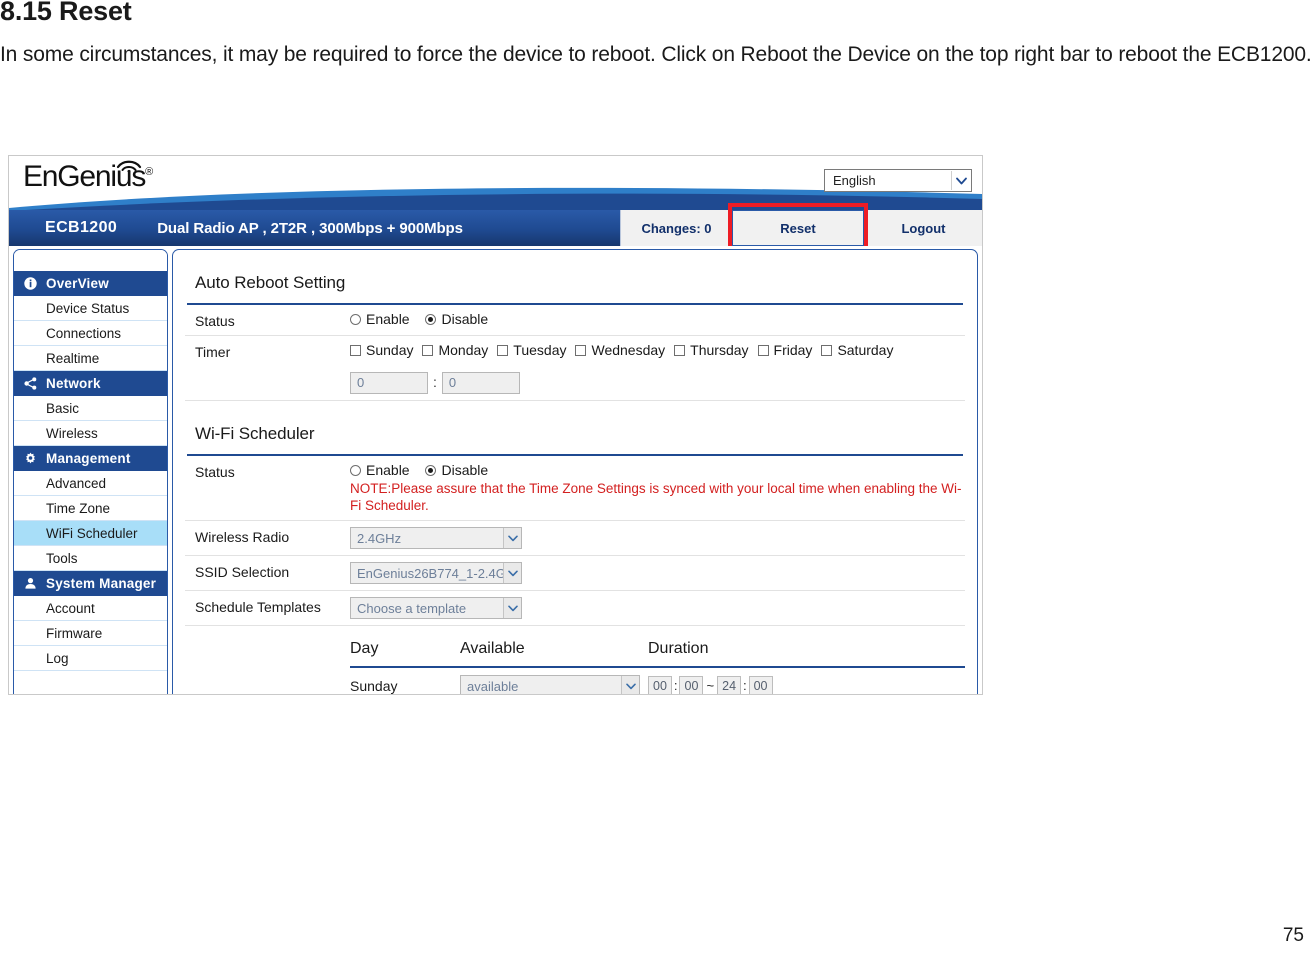 This screenshot has width=1312, height=955. What do you see at coordinates (90, 408) in the screenshot?
I see `sidebar-item-basic: Basic` at bounding box center [90, 408].